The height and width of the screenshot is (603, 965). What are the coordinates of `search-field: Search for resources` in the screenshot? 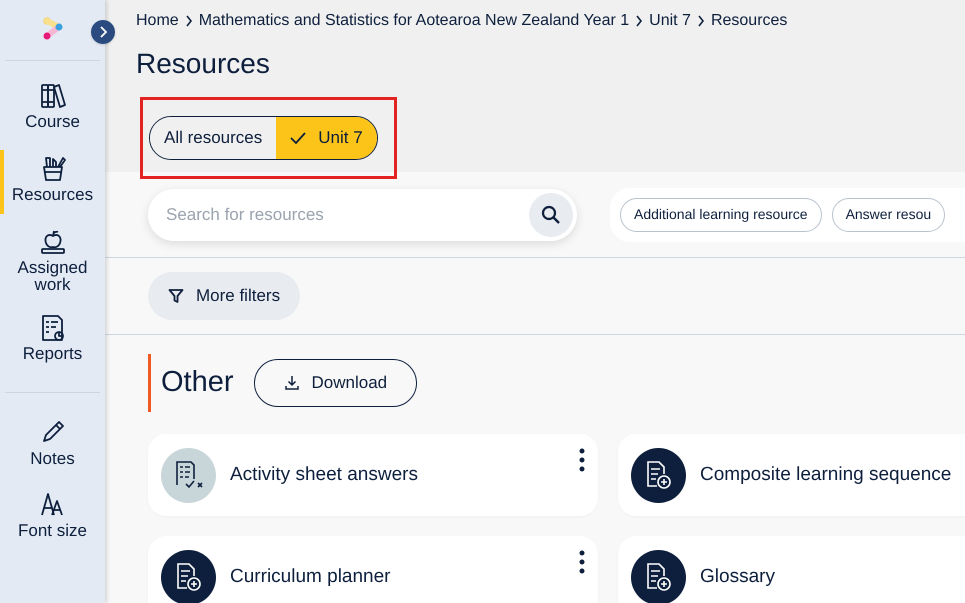 It's located at (362, 214).